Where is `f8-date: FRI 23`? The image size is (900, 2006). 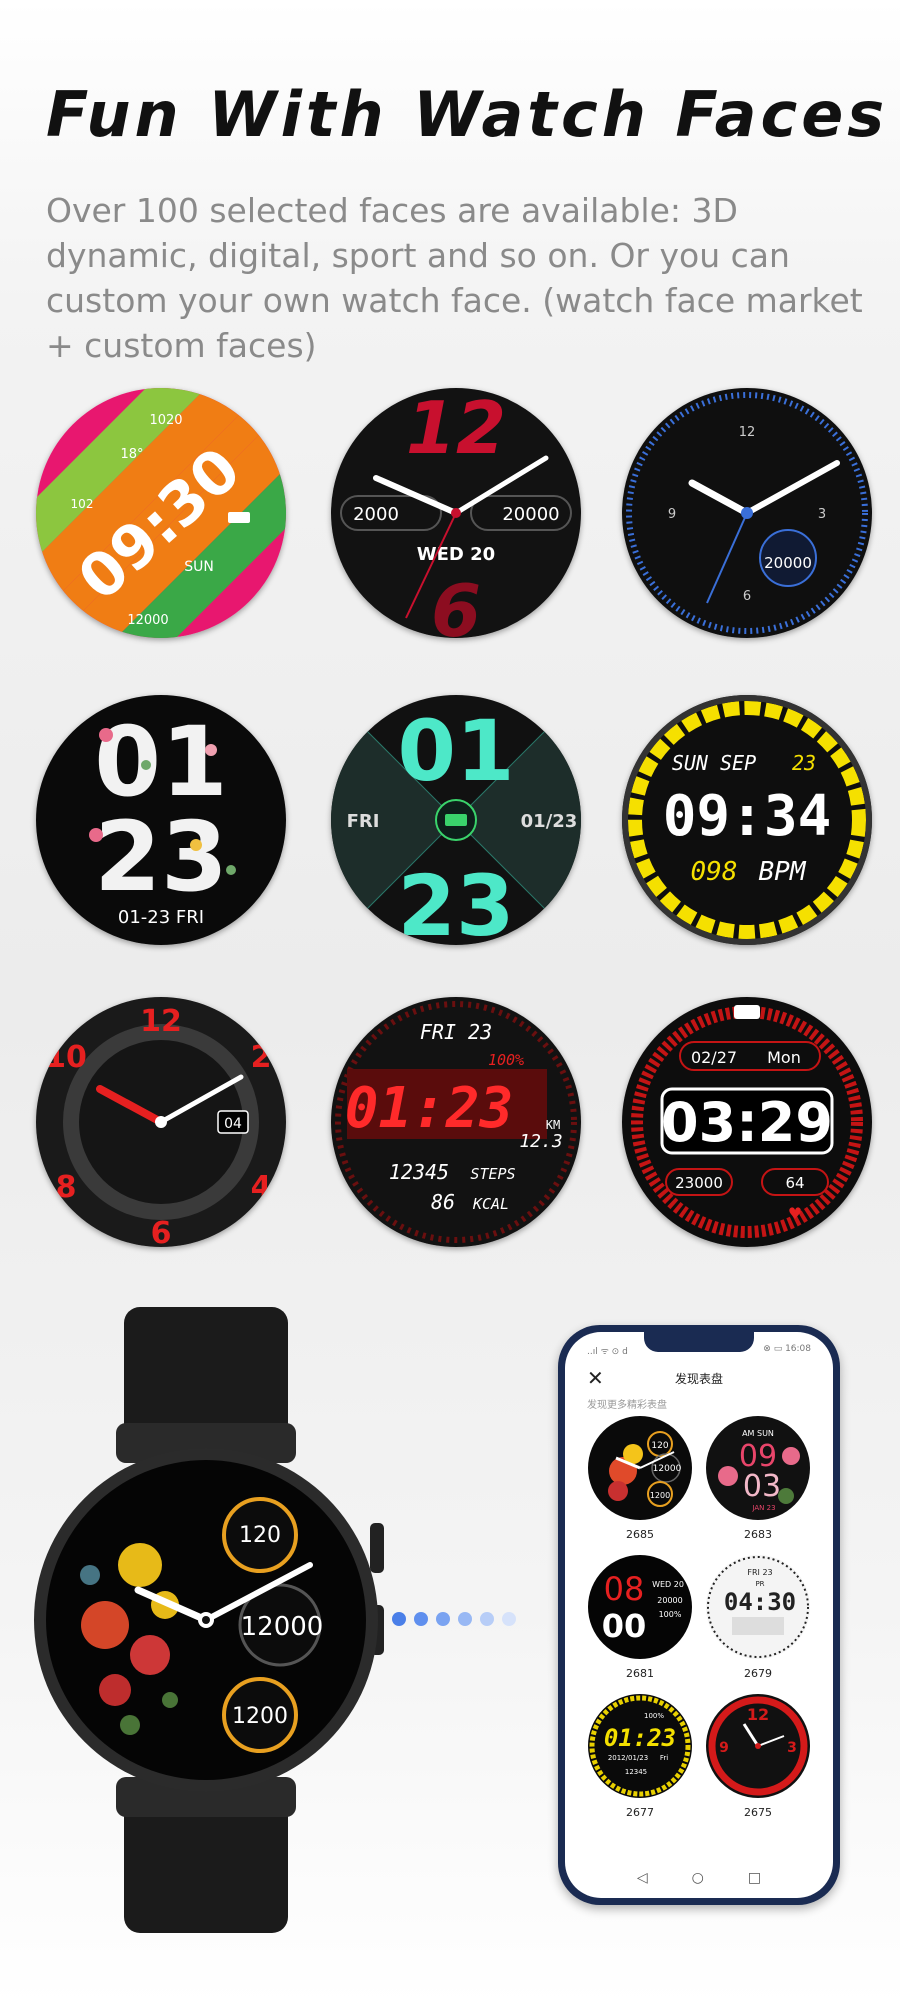
f8-date: FRI 23 is located at coordinates (456, 1032).